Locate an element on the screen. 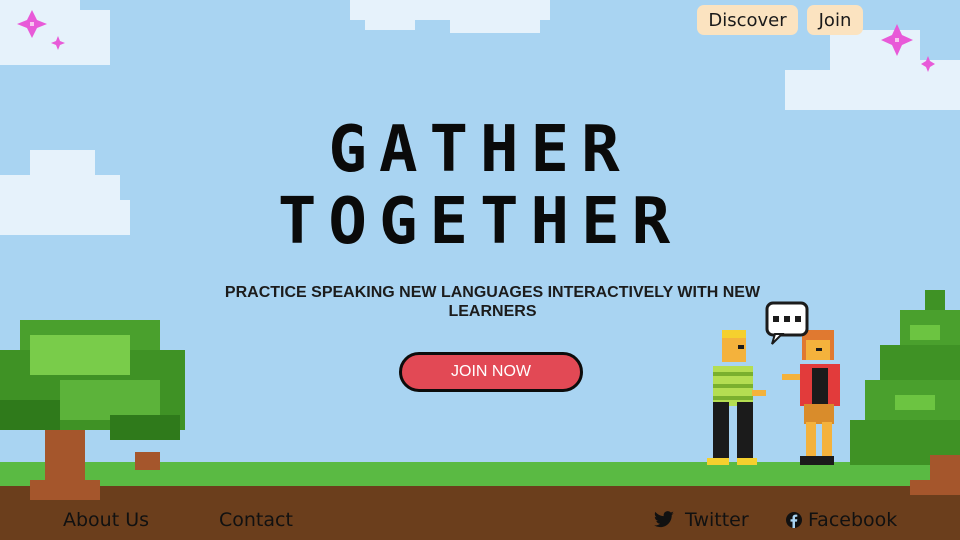  character-girl is located at coordinates (811, 397).